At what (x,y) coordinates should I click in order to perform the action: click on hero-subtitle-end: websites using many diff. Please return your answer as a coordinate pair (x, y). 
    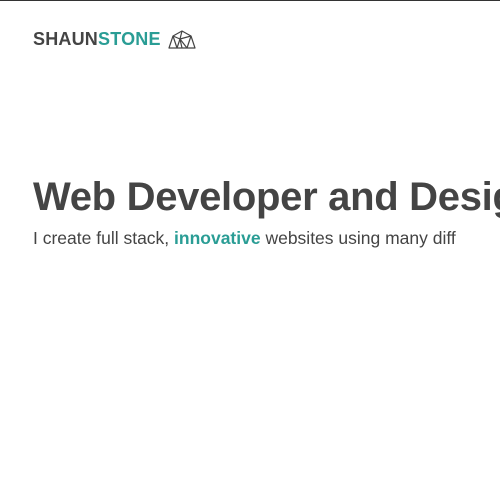
    Looking at the image, I should click on (358, 238).